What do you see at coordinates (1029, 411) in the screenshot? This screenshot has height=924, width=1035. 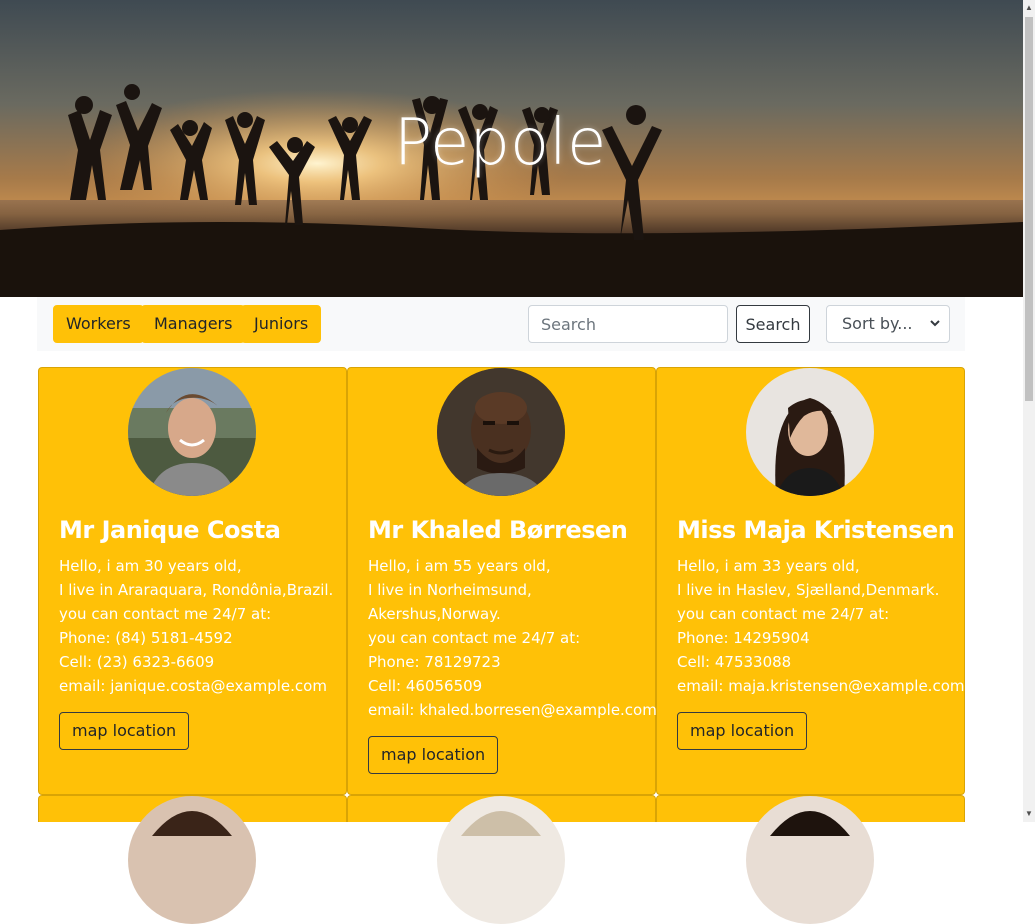 I see `page-scrollbar: ▲ ▼` at bounding box center [1029, 411].